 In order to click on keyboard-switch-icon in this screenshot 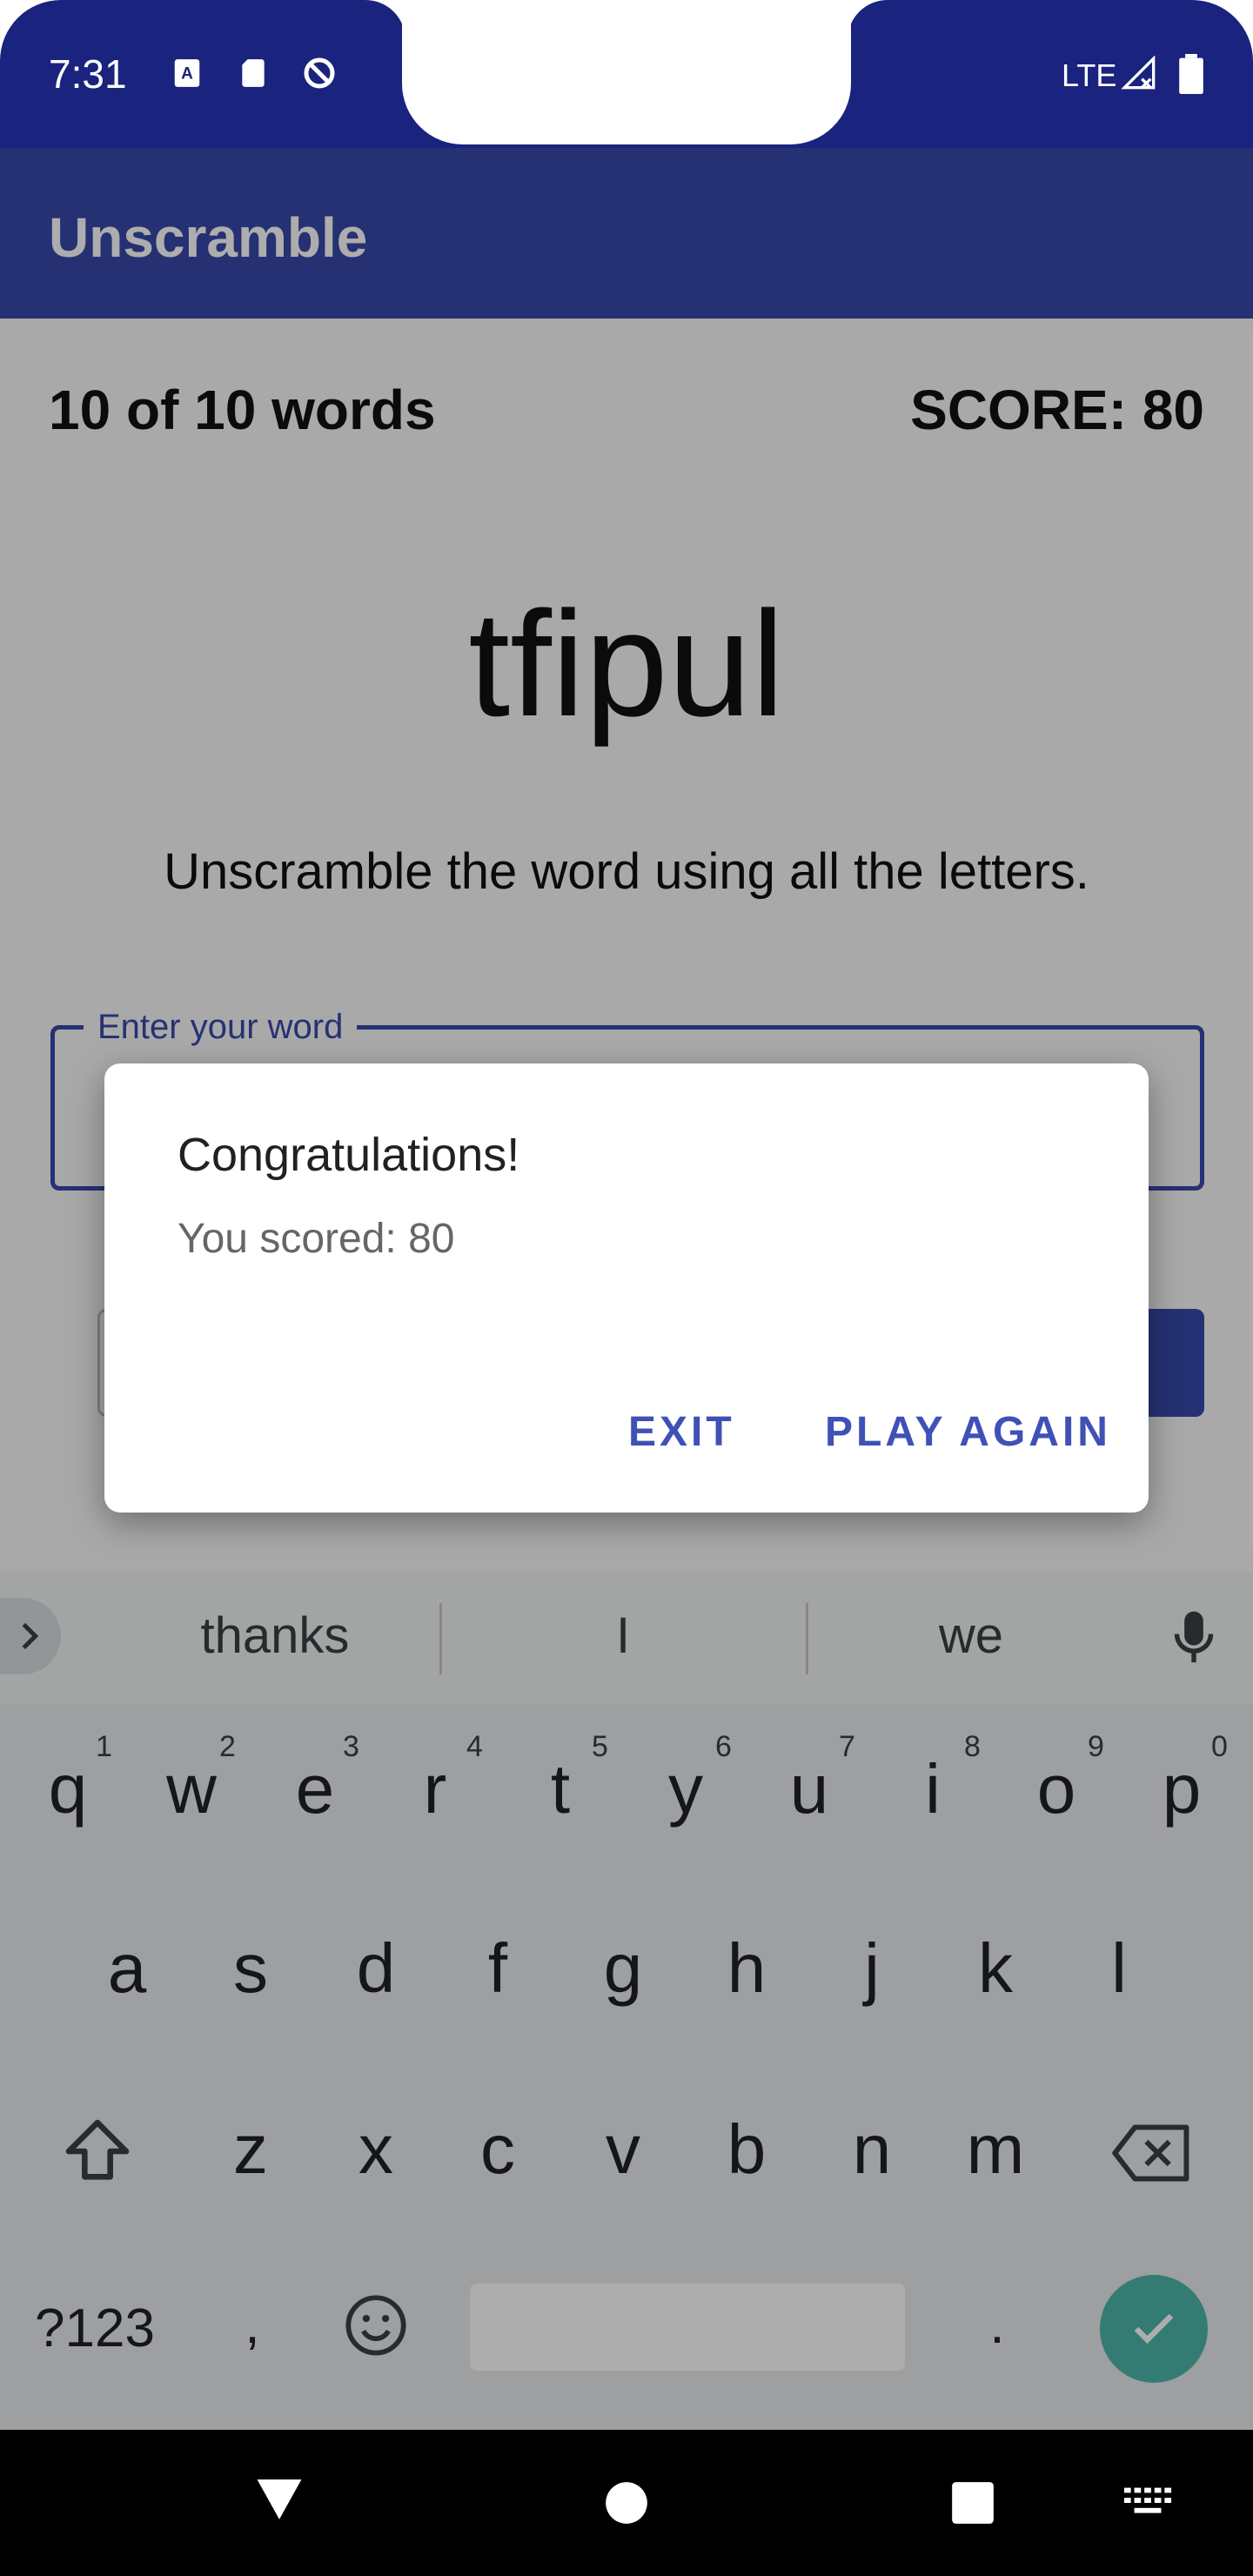, I will do `click(1147, 2502)`.